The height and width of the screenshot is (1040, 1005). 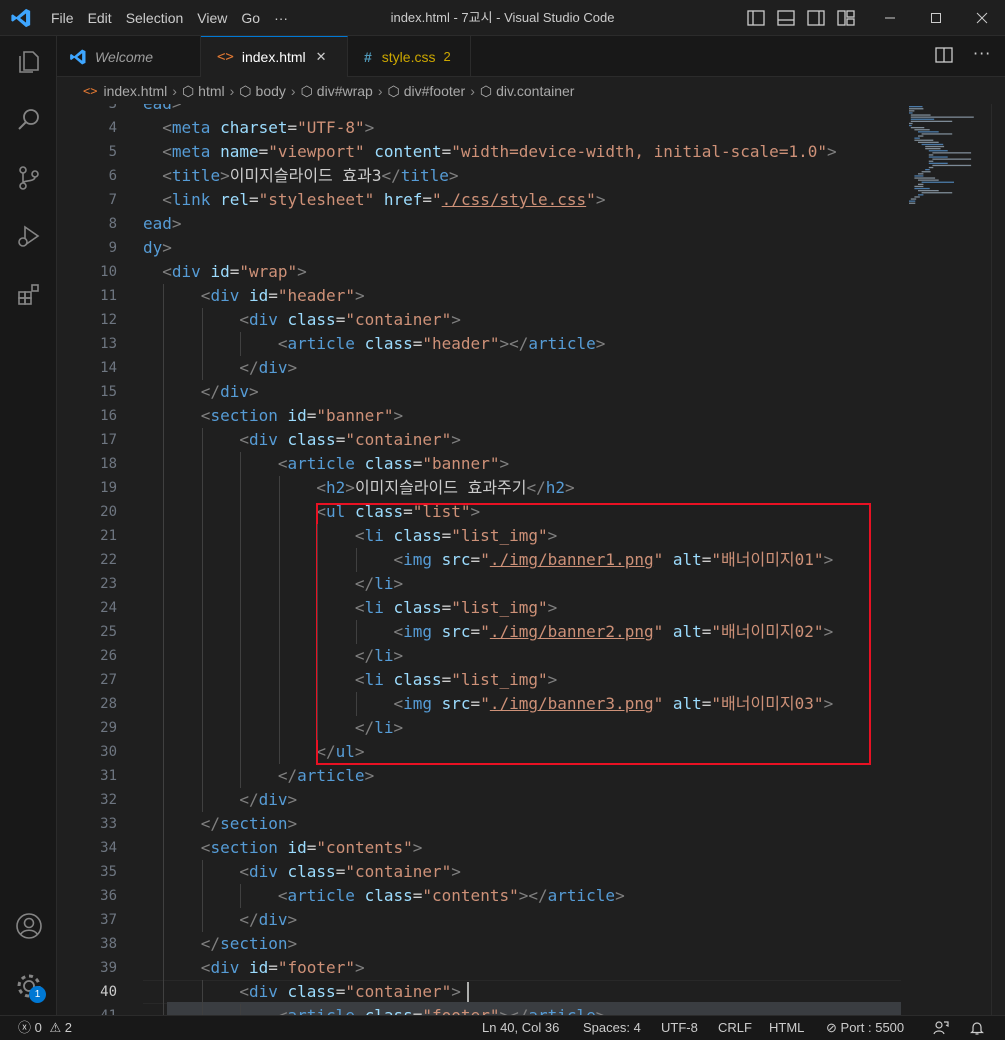 What do you see at coordinates (225, 272) in the screenshot?
I see `code-line: <div id="wrap">` at bounding box center [225, 272].